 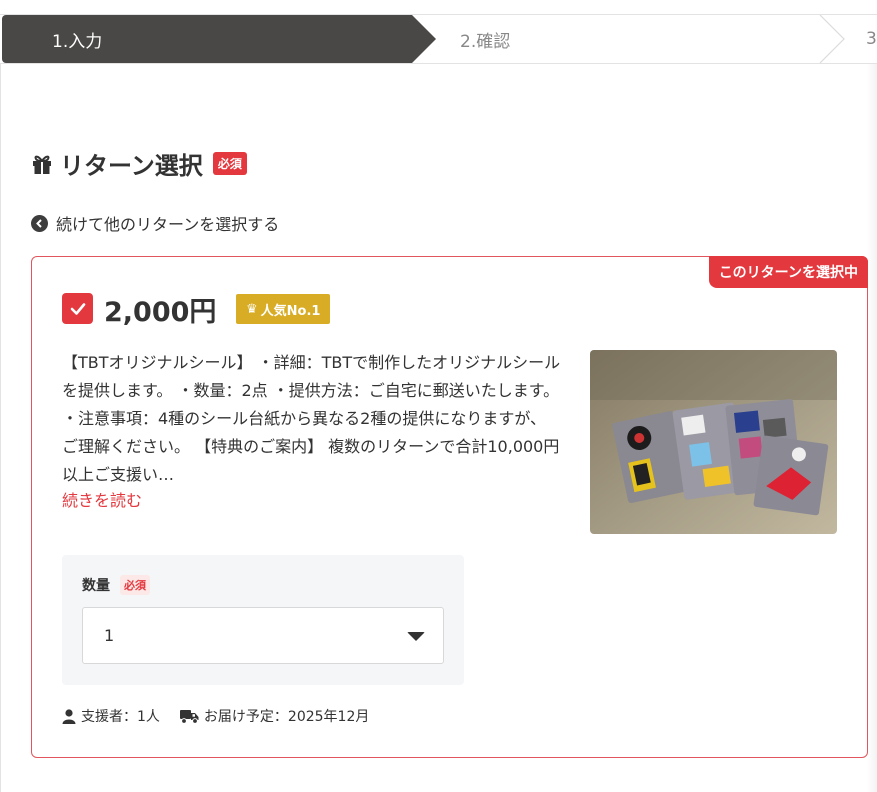 What do you see at coordinates (485, 41) in the screenshot?
I see `step-confirm-label: 2.確認` at bounding box center [485, 41].